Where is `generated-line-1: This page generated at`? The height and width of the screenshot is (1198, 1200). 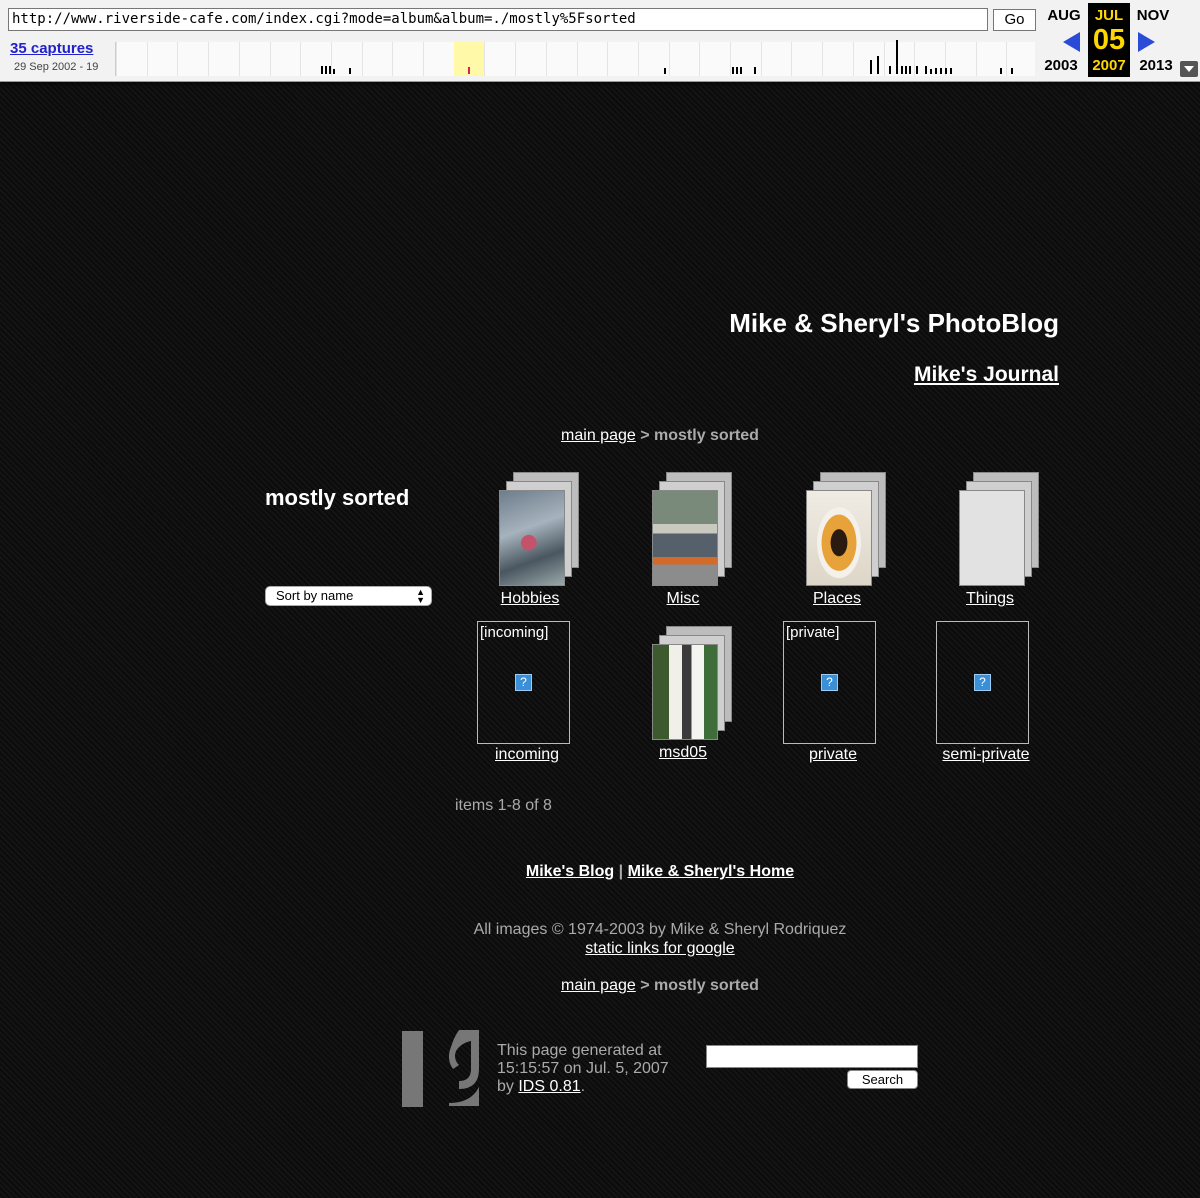
generated-line-1: This page generated at is located at coordinates (579, 1050).